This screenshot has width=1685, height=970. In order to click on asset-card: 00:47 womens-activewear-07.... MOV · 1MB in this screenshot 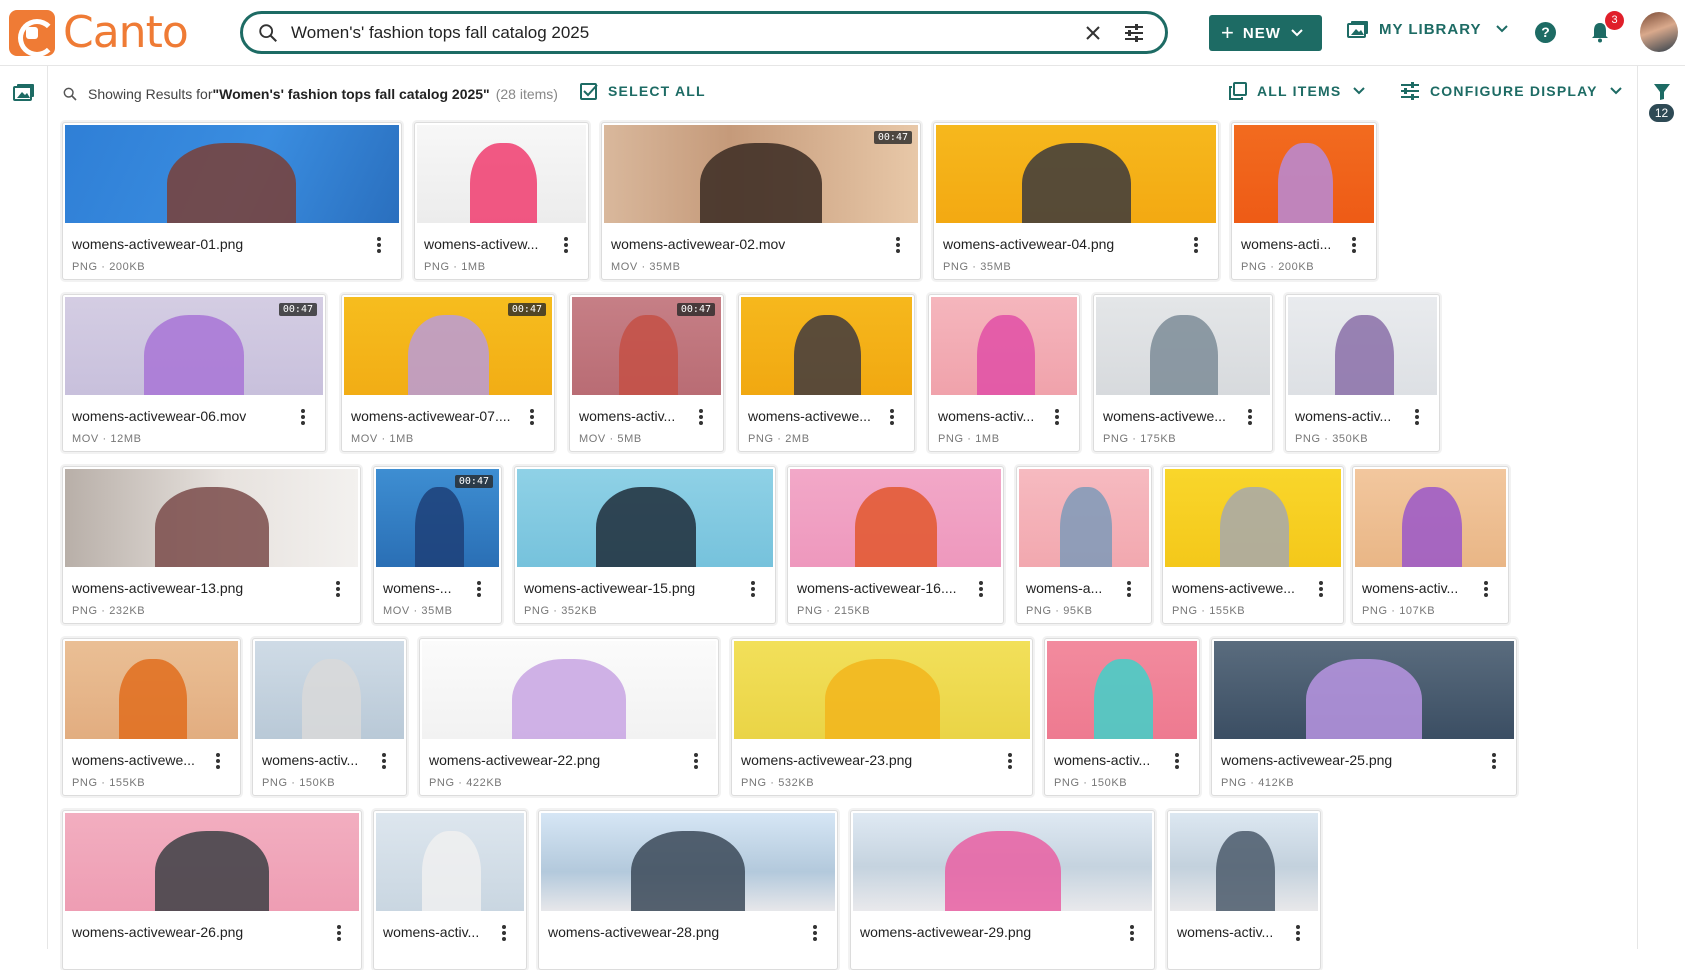, I will do `click(448, 373)`.